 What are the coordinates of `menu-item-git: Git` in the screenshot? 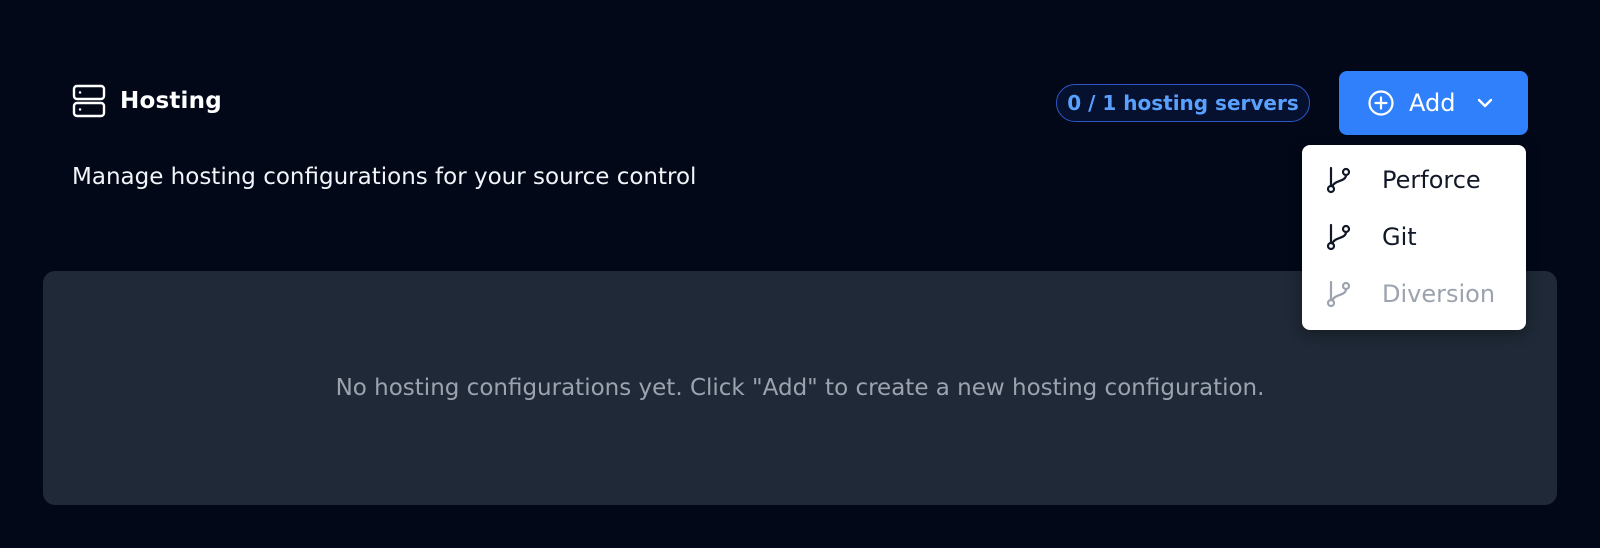 It's located at (1414, 236).